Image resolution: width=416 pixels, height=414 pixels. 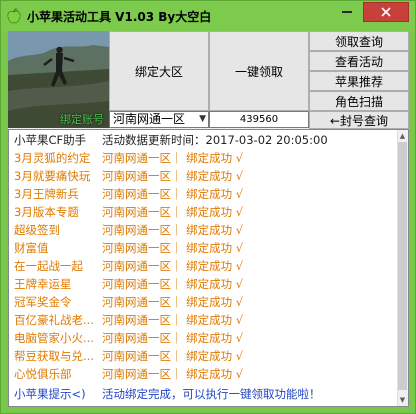 I want to click on bind-region-button: 绑定大区, so click(x=159, y=71).